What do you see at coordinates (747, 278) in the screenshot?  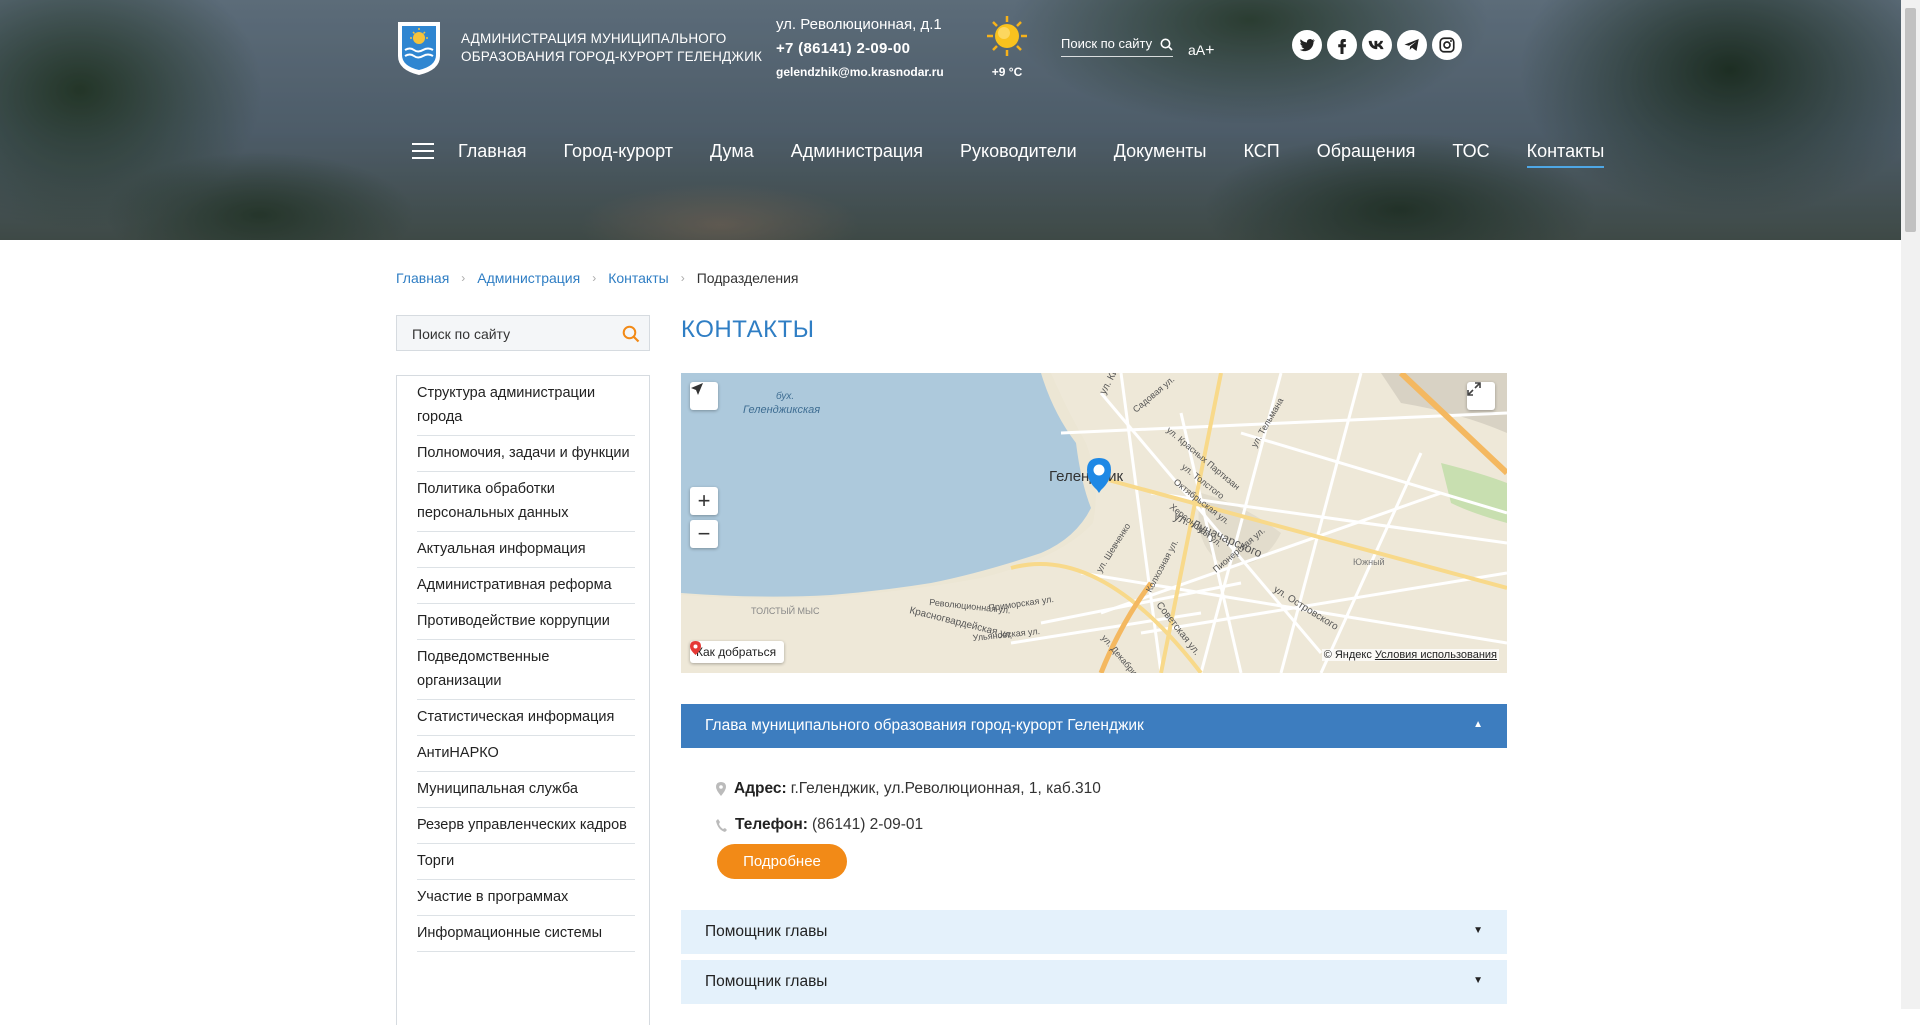 I see `breadcrumb-current: Подразделения` at bounding box center [747, 278].